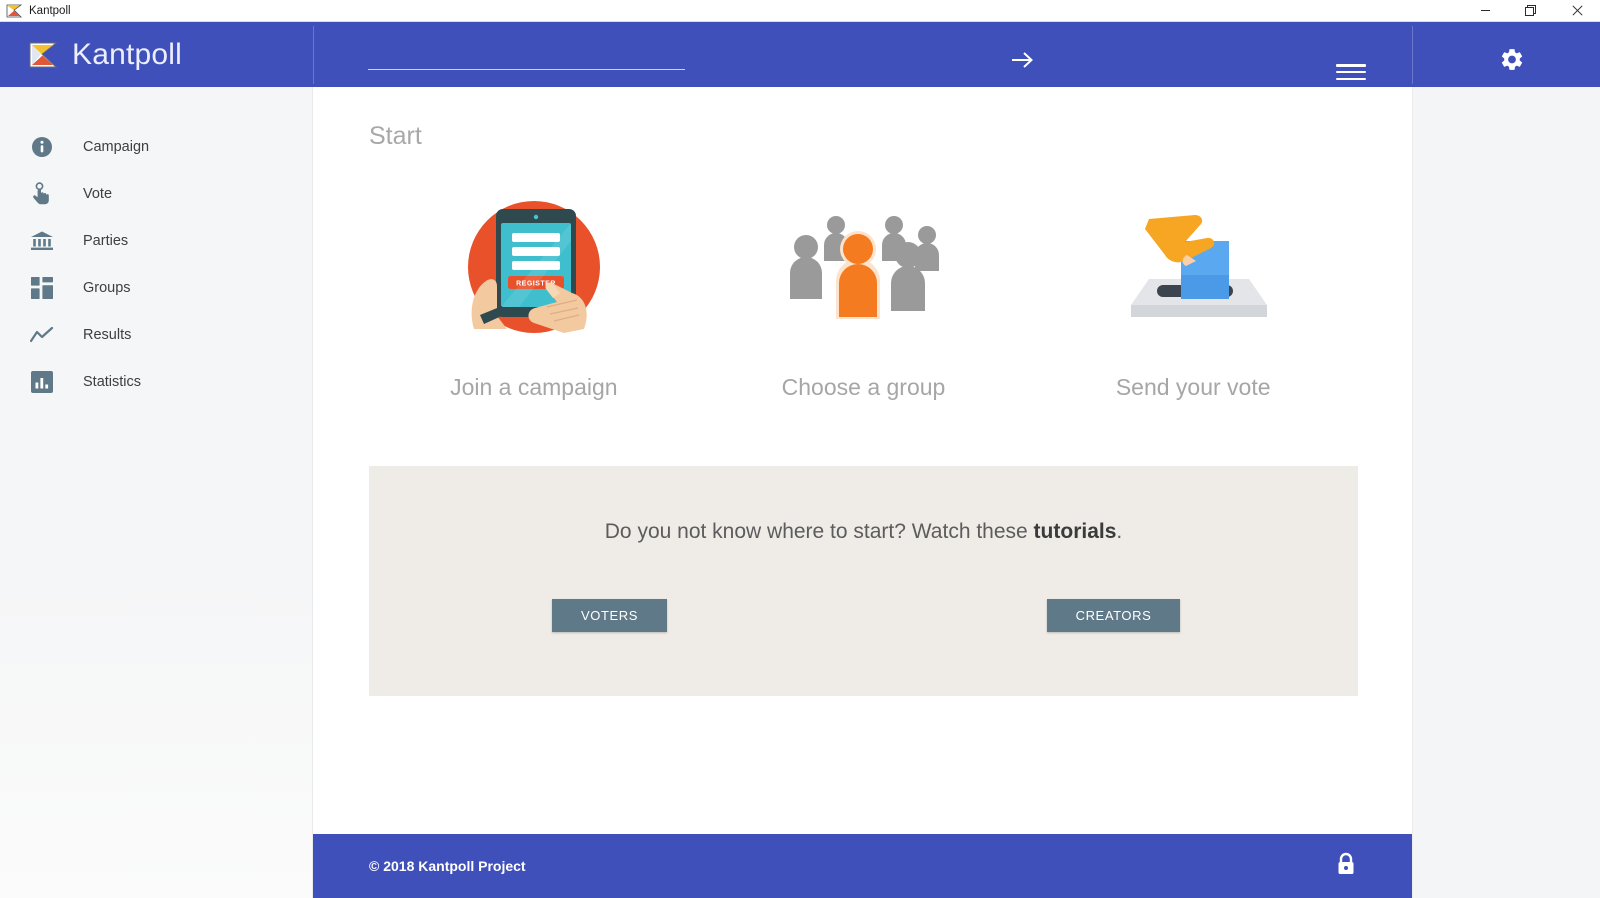 Image resolution: width=1600 pixels, height=898 pixels. What do you see at coordinates (1485, 11) in the screenshot?
I see `minimize-button` at bounding box center [1485, 11].